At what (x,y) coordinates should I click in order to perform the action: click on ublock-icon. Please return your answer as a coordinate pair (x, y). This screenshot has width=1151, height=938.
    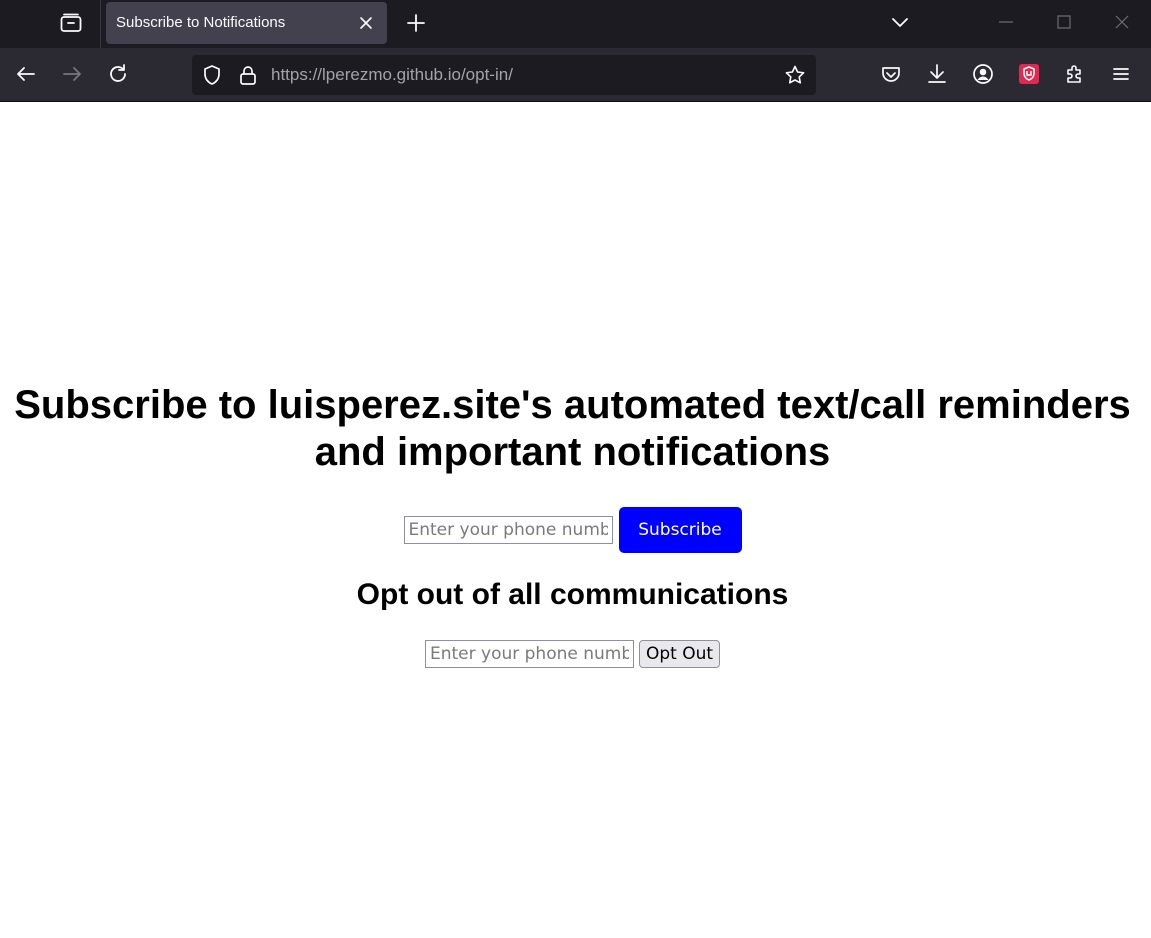
    Looking at the image, I should click on (1029, 74).